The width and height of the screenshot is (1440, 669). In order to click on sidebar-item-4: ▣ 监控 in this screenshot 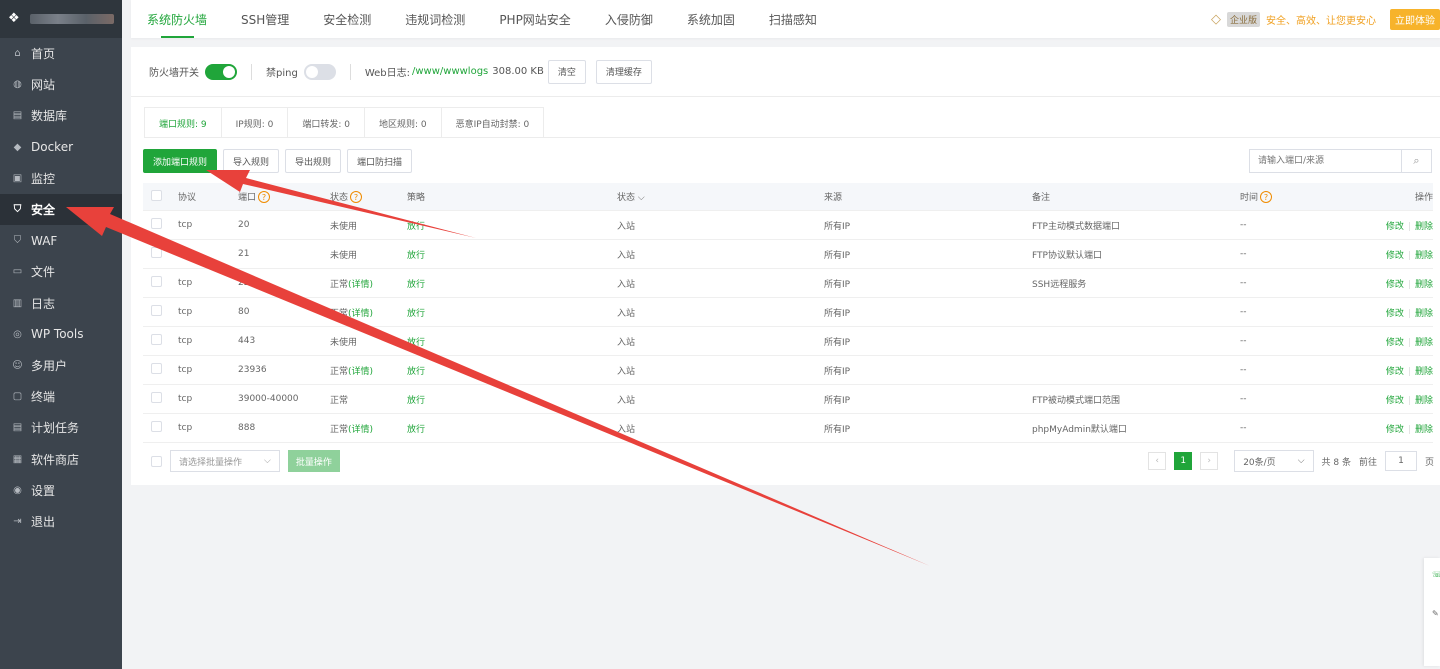, I will do `click(61, 178)`.